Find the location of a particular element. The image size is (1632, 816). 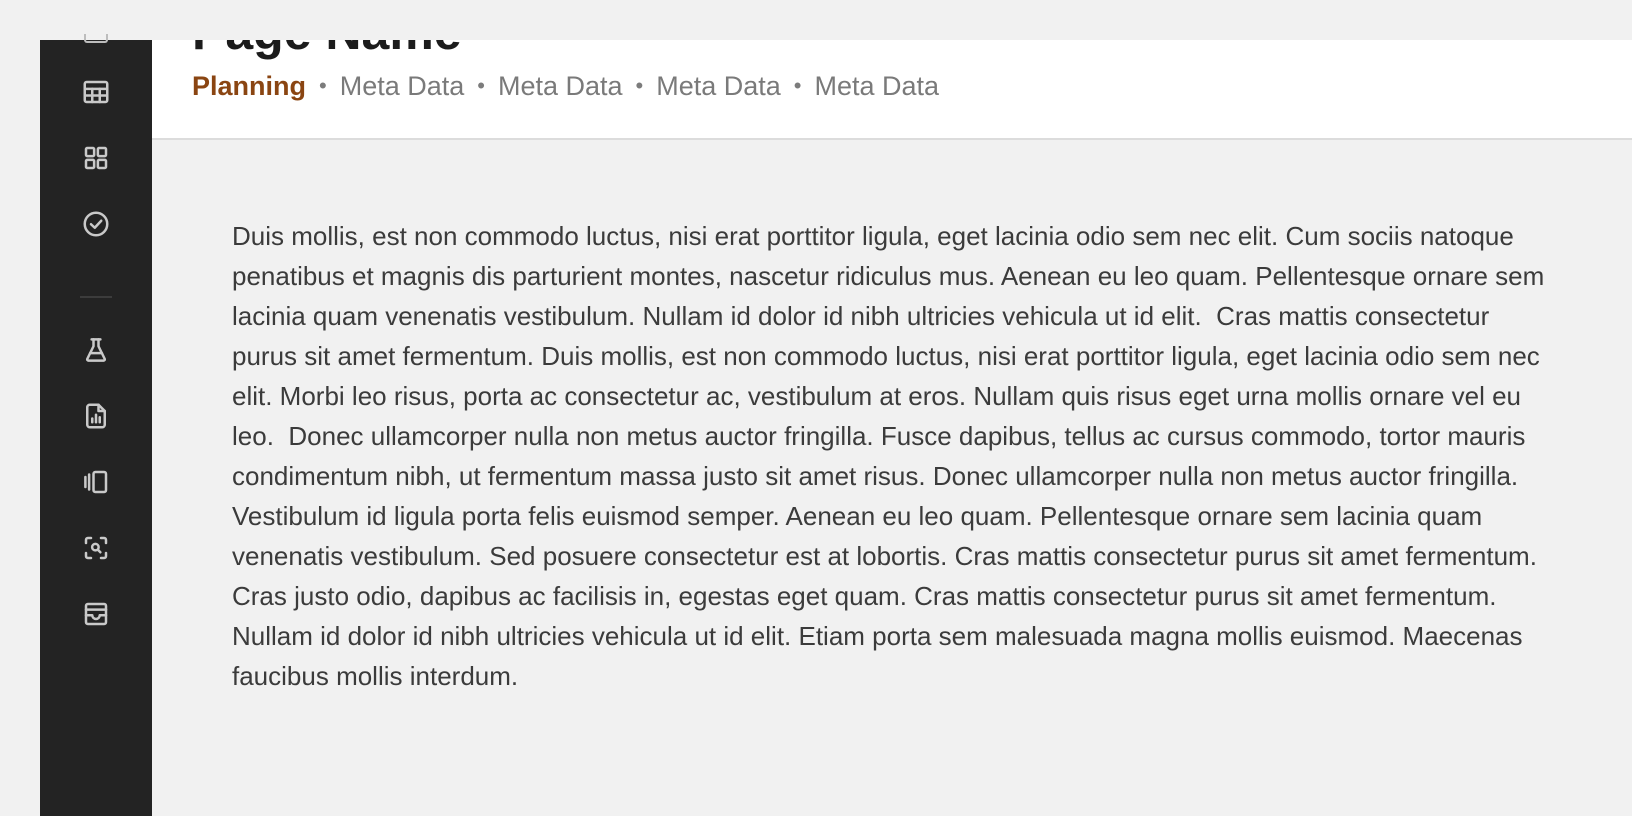

status-label: Planning is located at coordinates (249, 86).